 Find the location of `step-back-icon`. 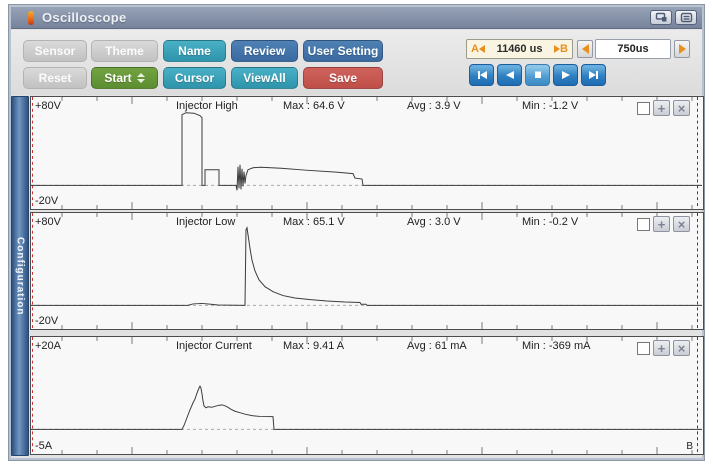

step-back-icon is located at coordinates (509, 75).